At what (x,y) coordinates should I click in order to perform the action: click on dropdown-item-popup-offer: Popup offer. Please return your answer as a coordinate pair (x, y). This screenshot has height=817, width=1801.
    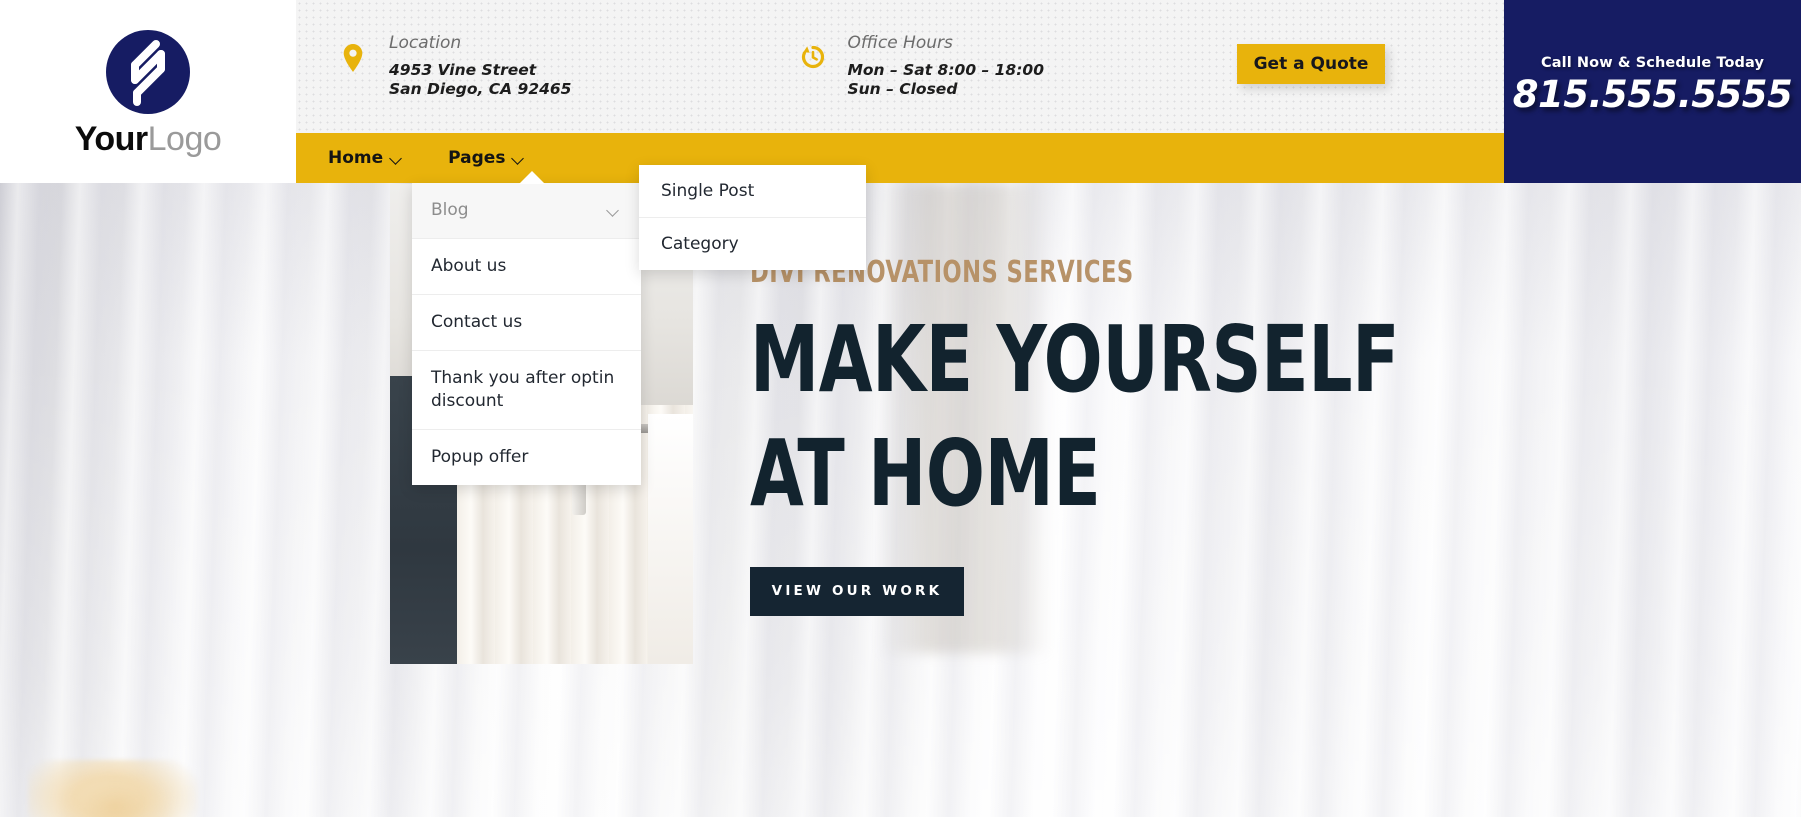
    Looking at the image, I should click on (526, 457).